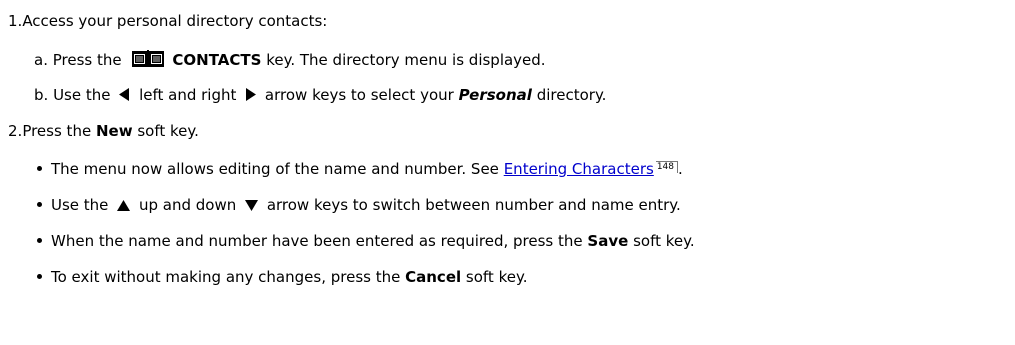  What do you see at coordinates (148, 61) in the screenshot?
I see `book-icon` at bounding box center [148, 61].